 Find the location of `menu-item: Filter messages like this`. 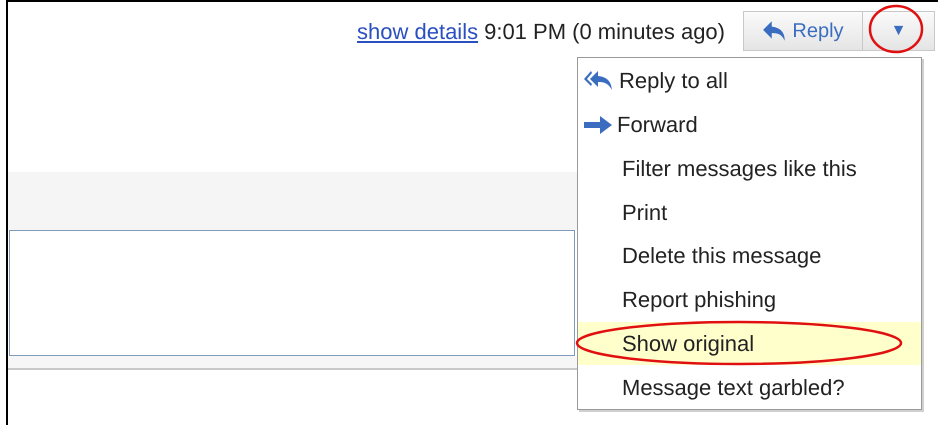

menu-item: Filter messages like this is located at coordinates (749, 168).